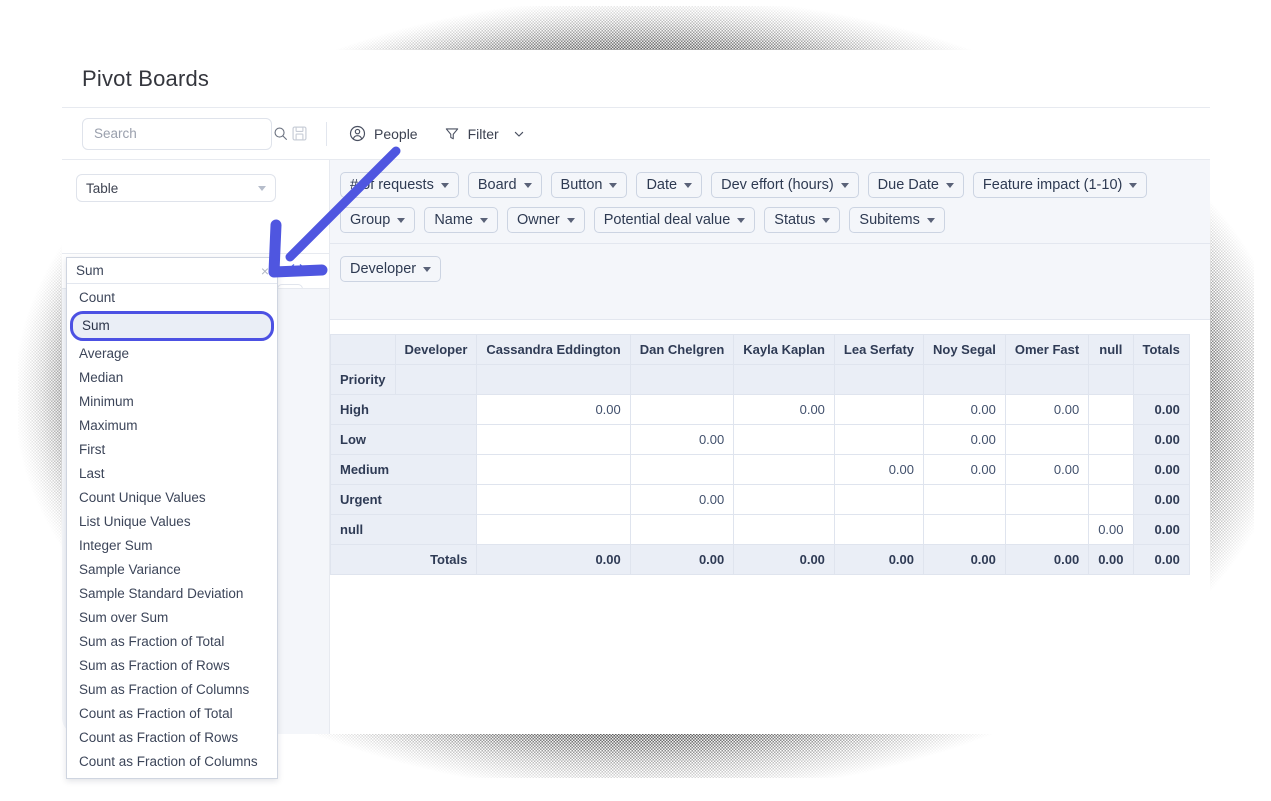 This screenshot has width=1271, height=801. What do you see at coordinates (404, 499) in the screenshot?
I see `row-header: Urgent` at bounding box center [404, 499].